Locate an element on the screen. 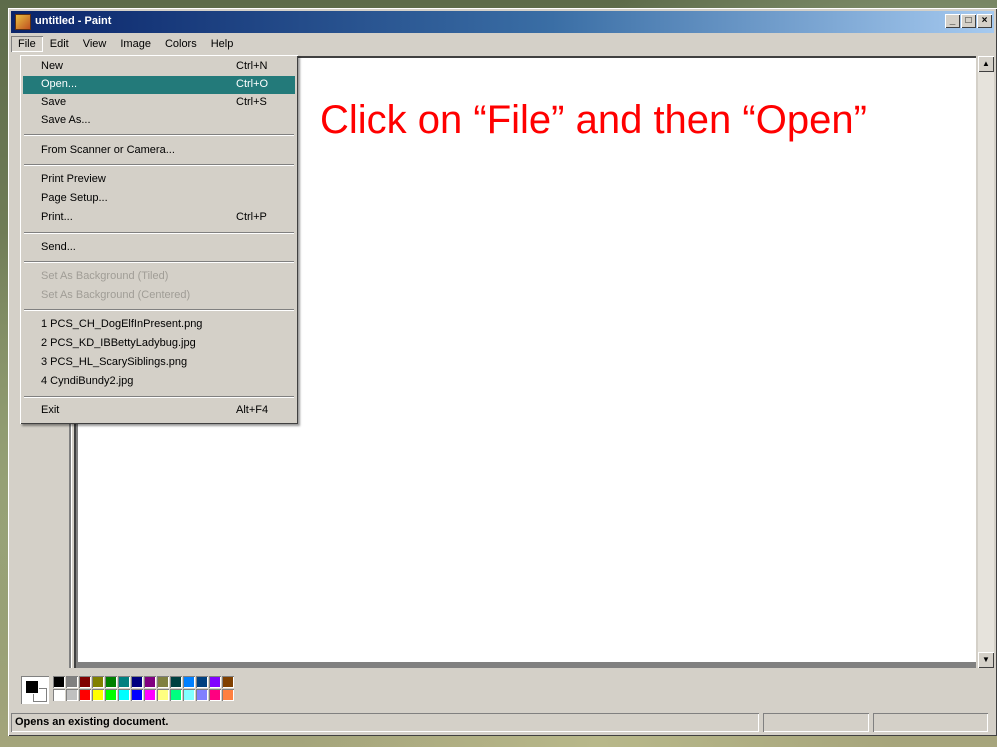  menu-image: Image is located at coordinates (135, 44).